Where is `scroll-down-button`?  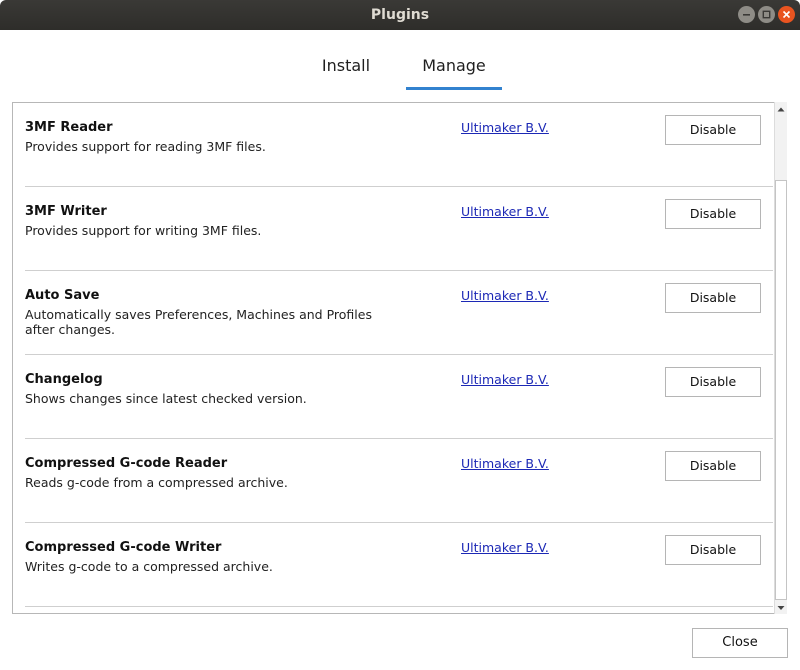 scroll-down-button is located at coordinates (781, 607).